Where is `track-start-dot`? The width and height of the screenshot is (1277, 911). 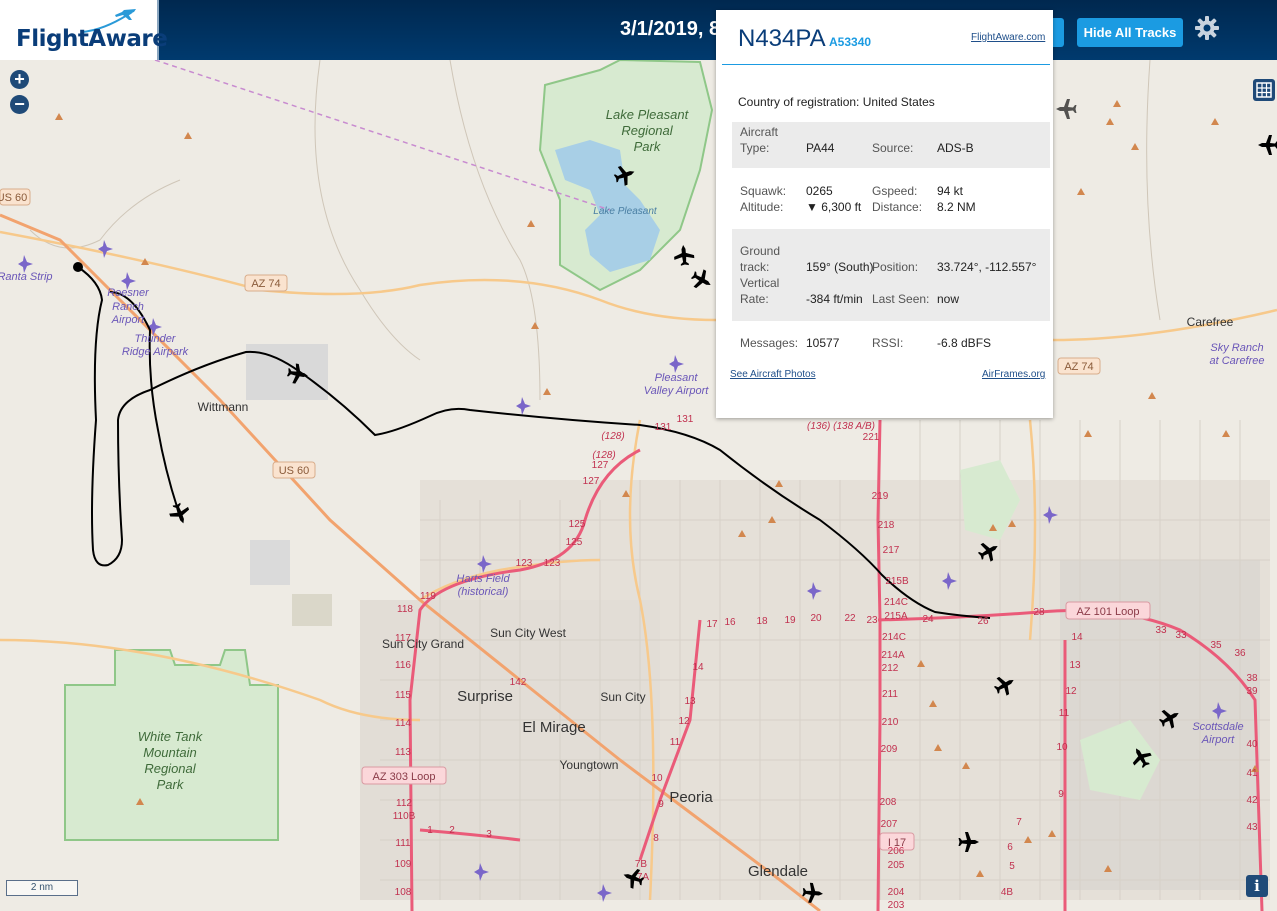
track-start-dot is located at coordinates (78, 267).